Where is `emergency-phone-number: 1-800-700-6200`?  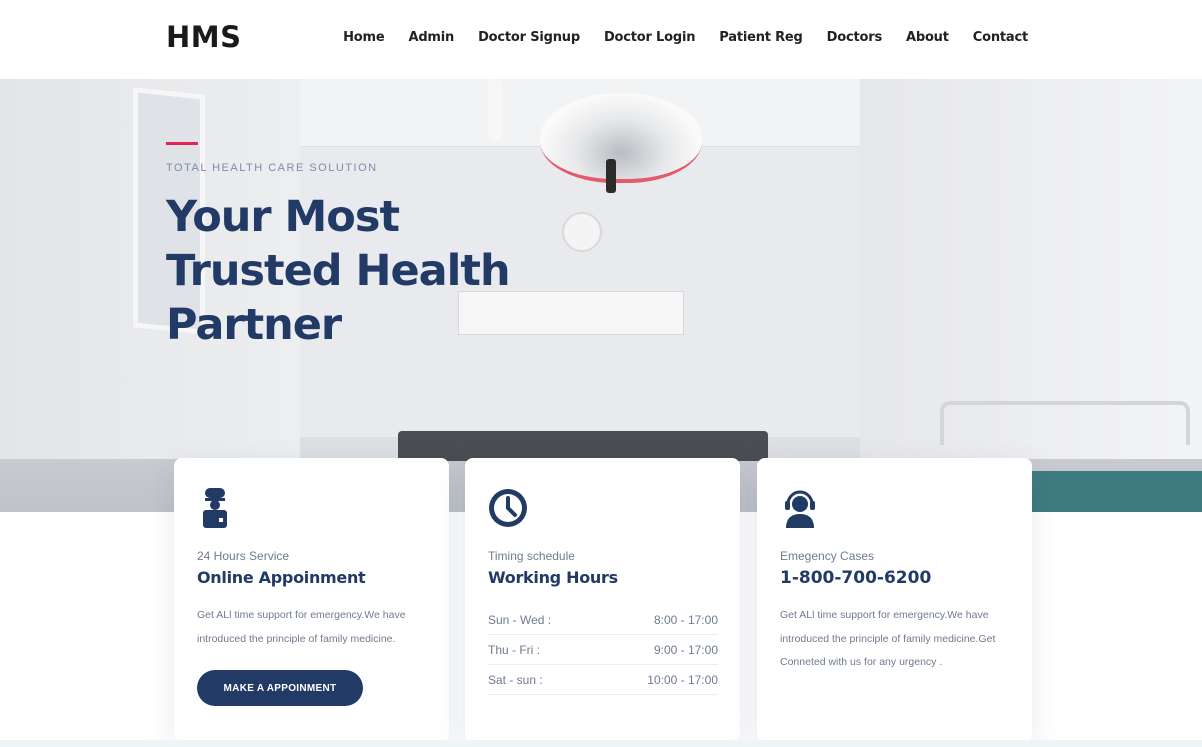
emergency-phone-number: 1-800-700-6200 is located at coordinates (855, 578).